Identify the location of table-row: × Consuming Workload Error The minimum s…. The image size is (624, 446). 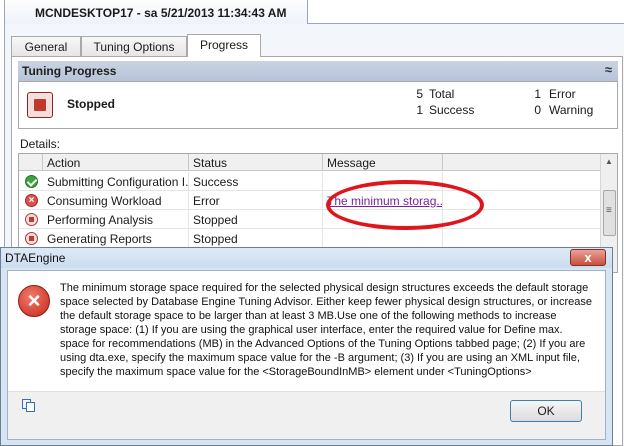
(310, 200).